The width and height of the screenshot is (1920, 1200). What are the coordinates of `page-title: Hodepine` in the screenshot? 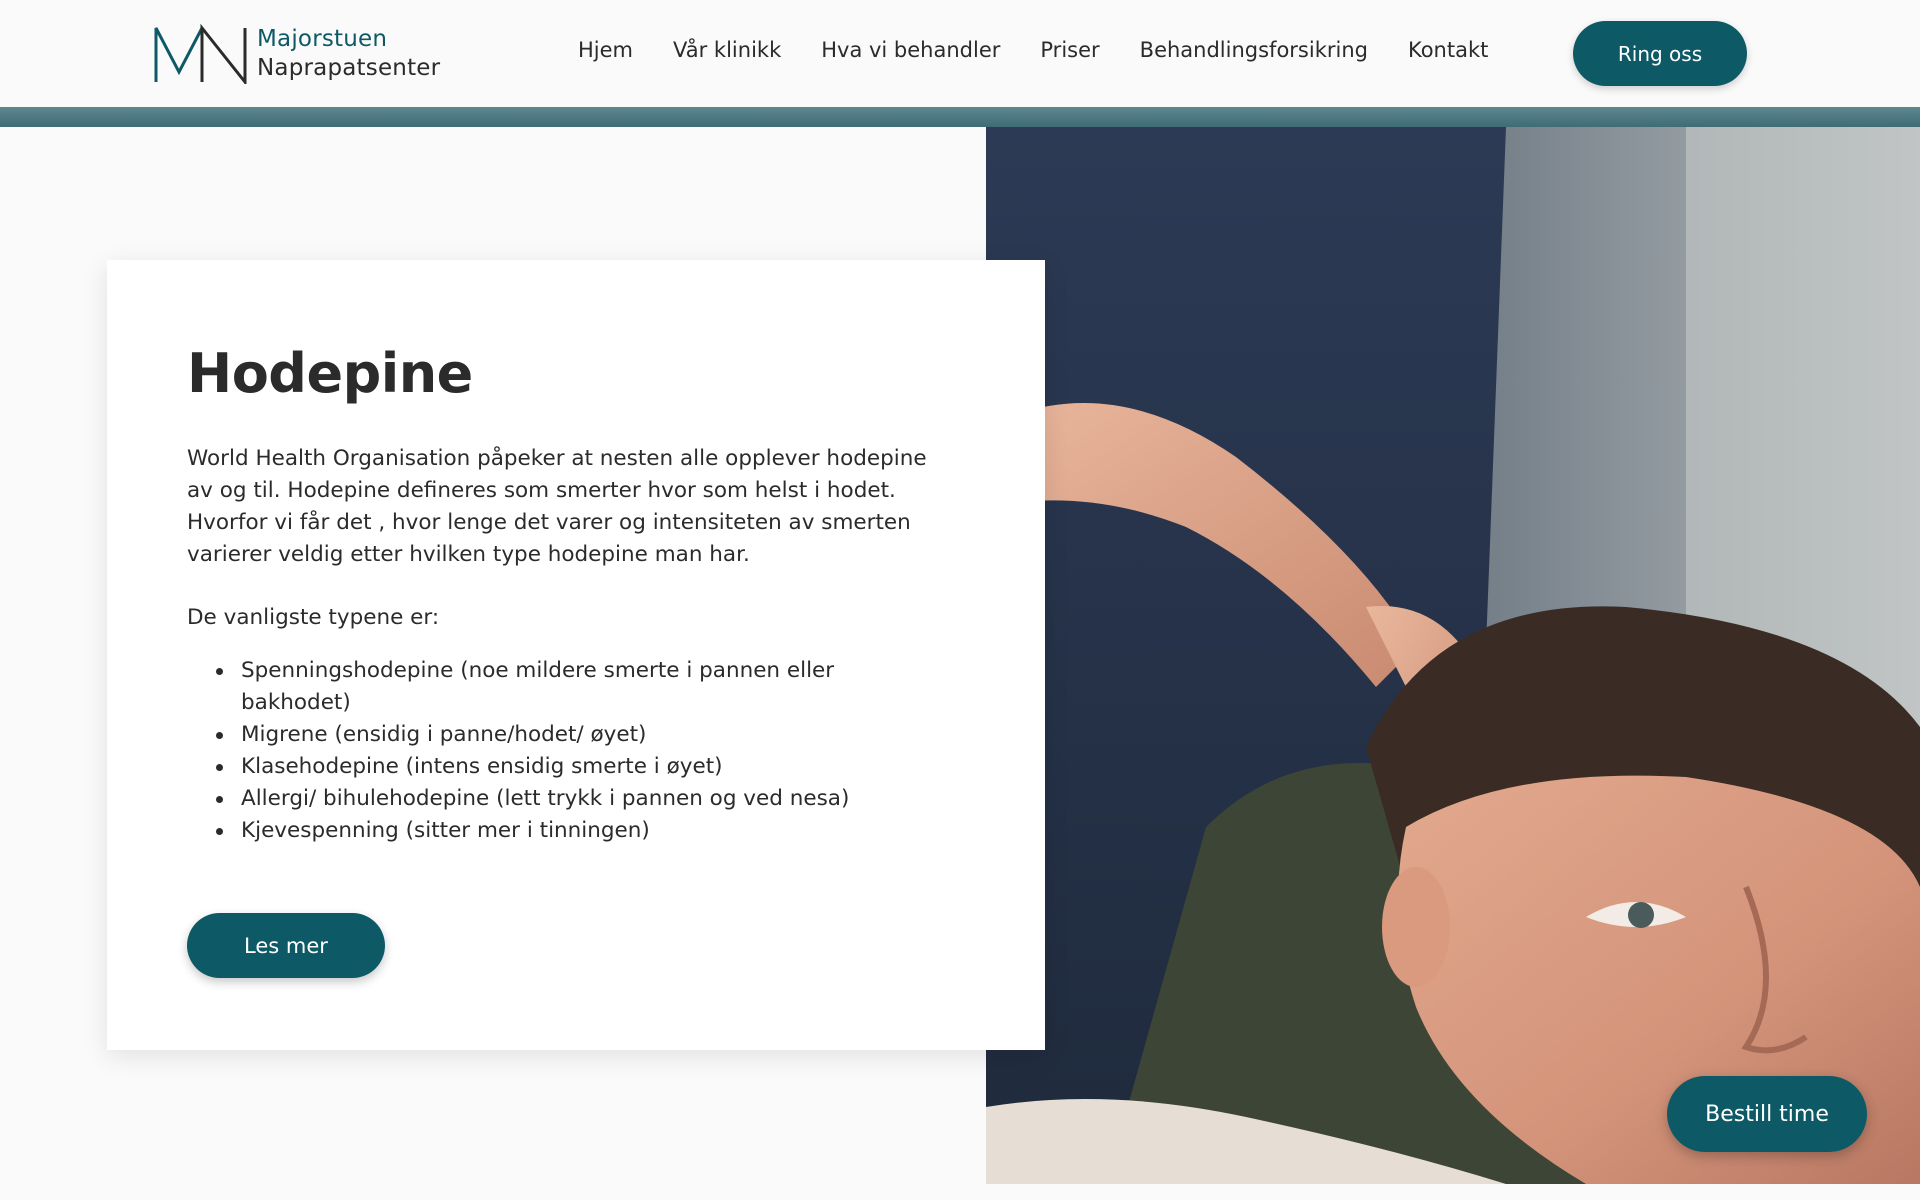 It's located at (330, 373).